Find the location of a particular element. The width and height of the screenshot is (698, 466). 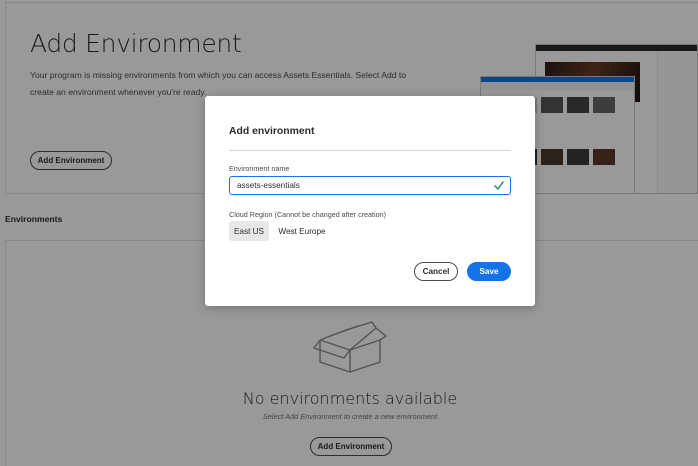

environment-name-field is located at coordinates (370, 185).